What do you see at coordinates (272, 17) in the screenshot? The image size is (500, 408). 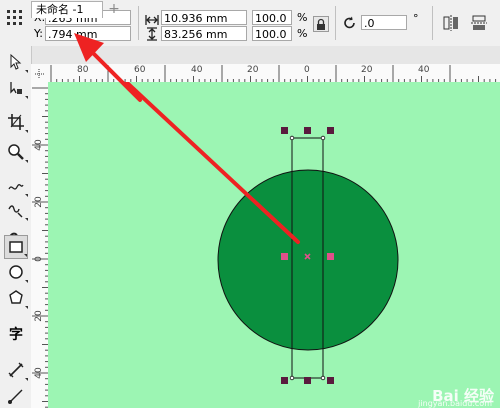 I see `scale-x-field: 100.0` at bounding box center [272, 17].